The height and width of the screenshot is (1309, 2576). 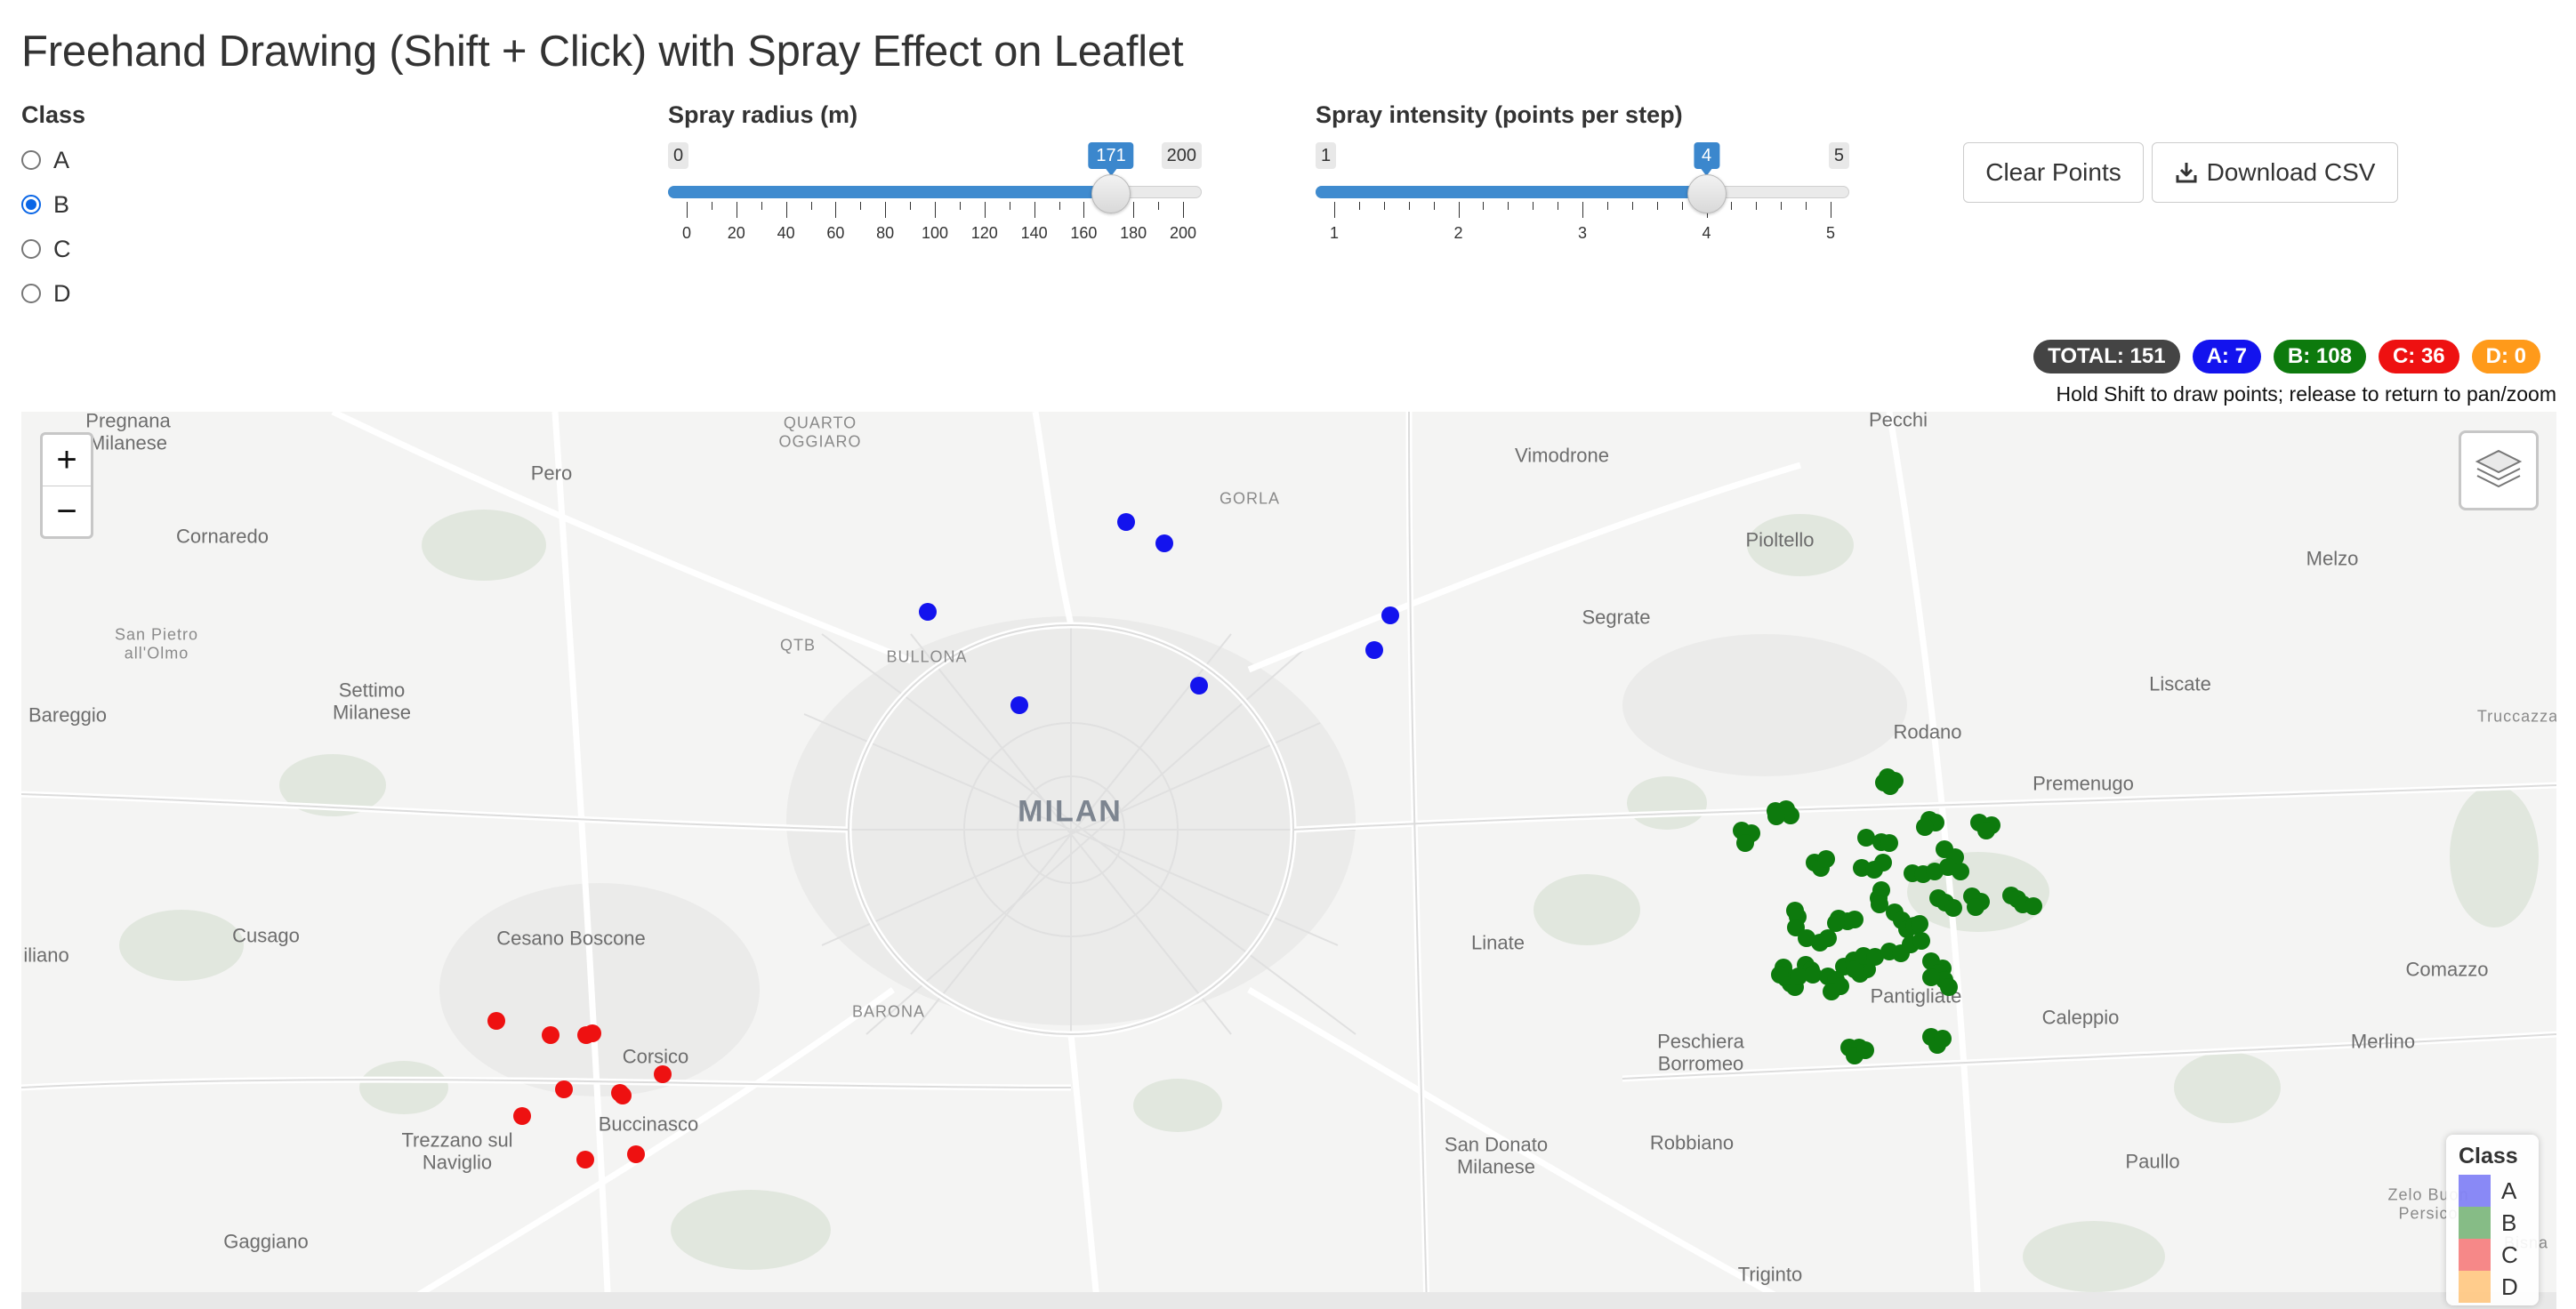 I want to click on zoom-control: + −, so click(x=66, y=485).